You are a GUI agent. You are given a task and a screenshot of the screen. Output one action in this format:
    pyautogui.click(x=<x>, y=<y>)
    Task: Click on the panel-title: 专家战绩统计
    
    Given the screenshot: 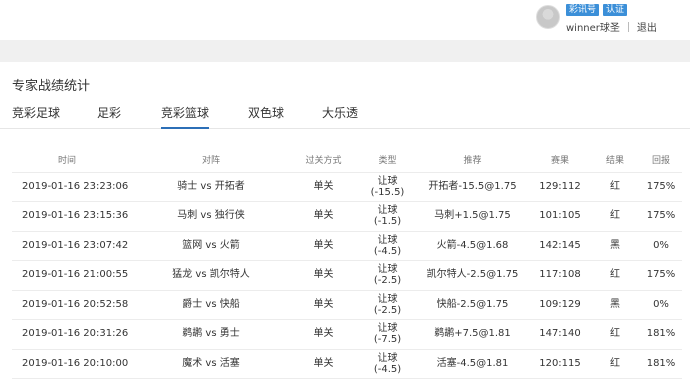 What is the action you would take?
    pyautogui.click(x=51, y=86)
    